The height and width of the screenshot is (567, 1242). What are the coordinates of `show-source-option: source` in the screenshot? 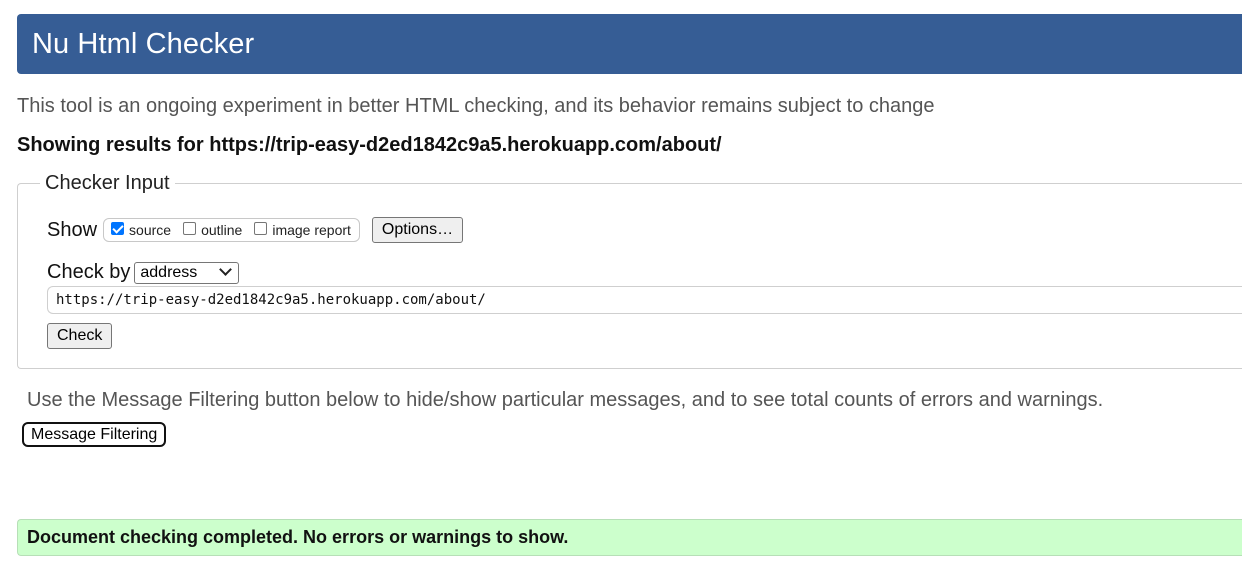 It's located at (141, 229).